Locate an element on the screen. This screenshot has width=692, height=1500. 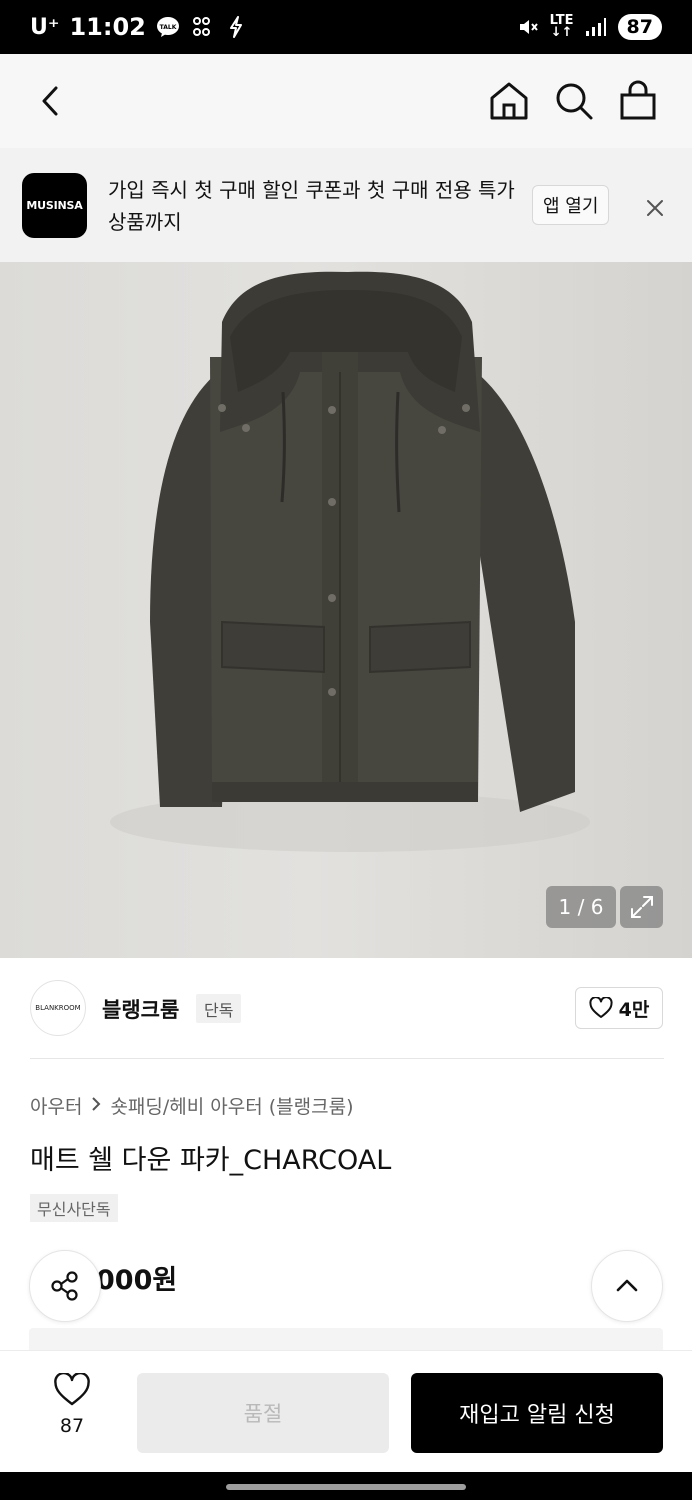
clock: 11:02 is located at coordinates (107, 27).